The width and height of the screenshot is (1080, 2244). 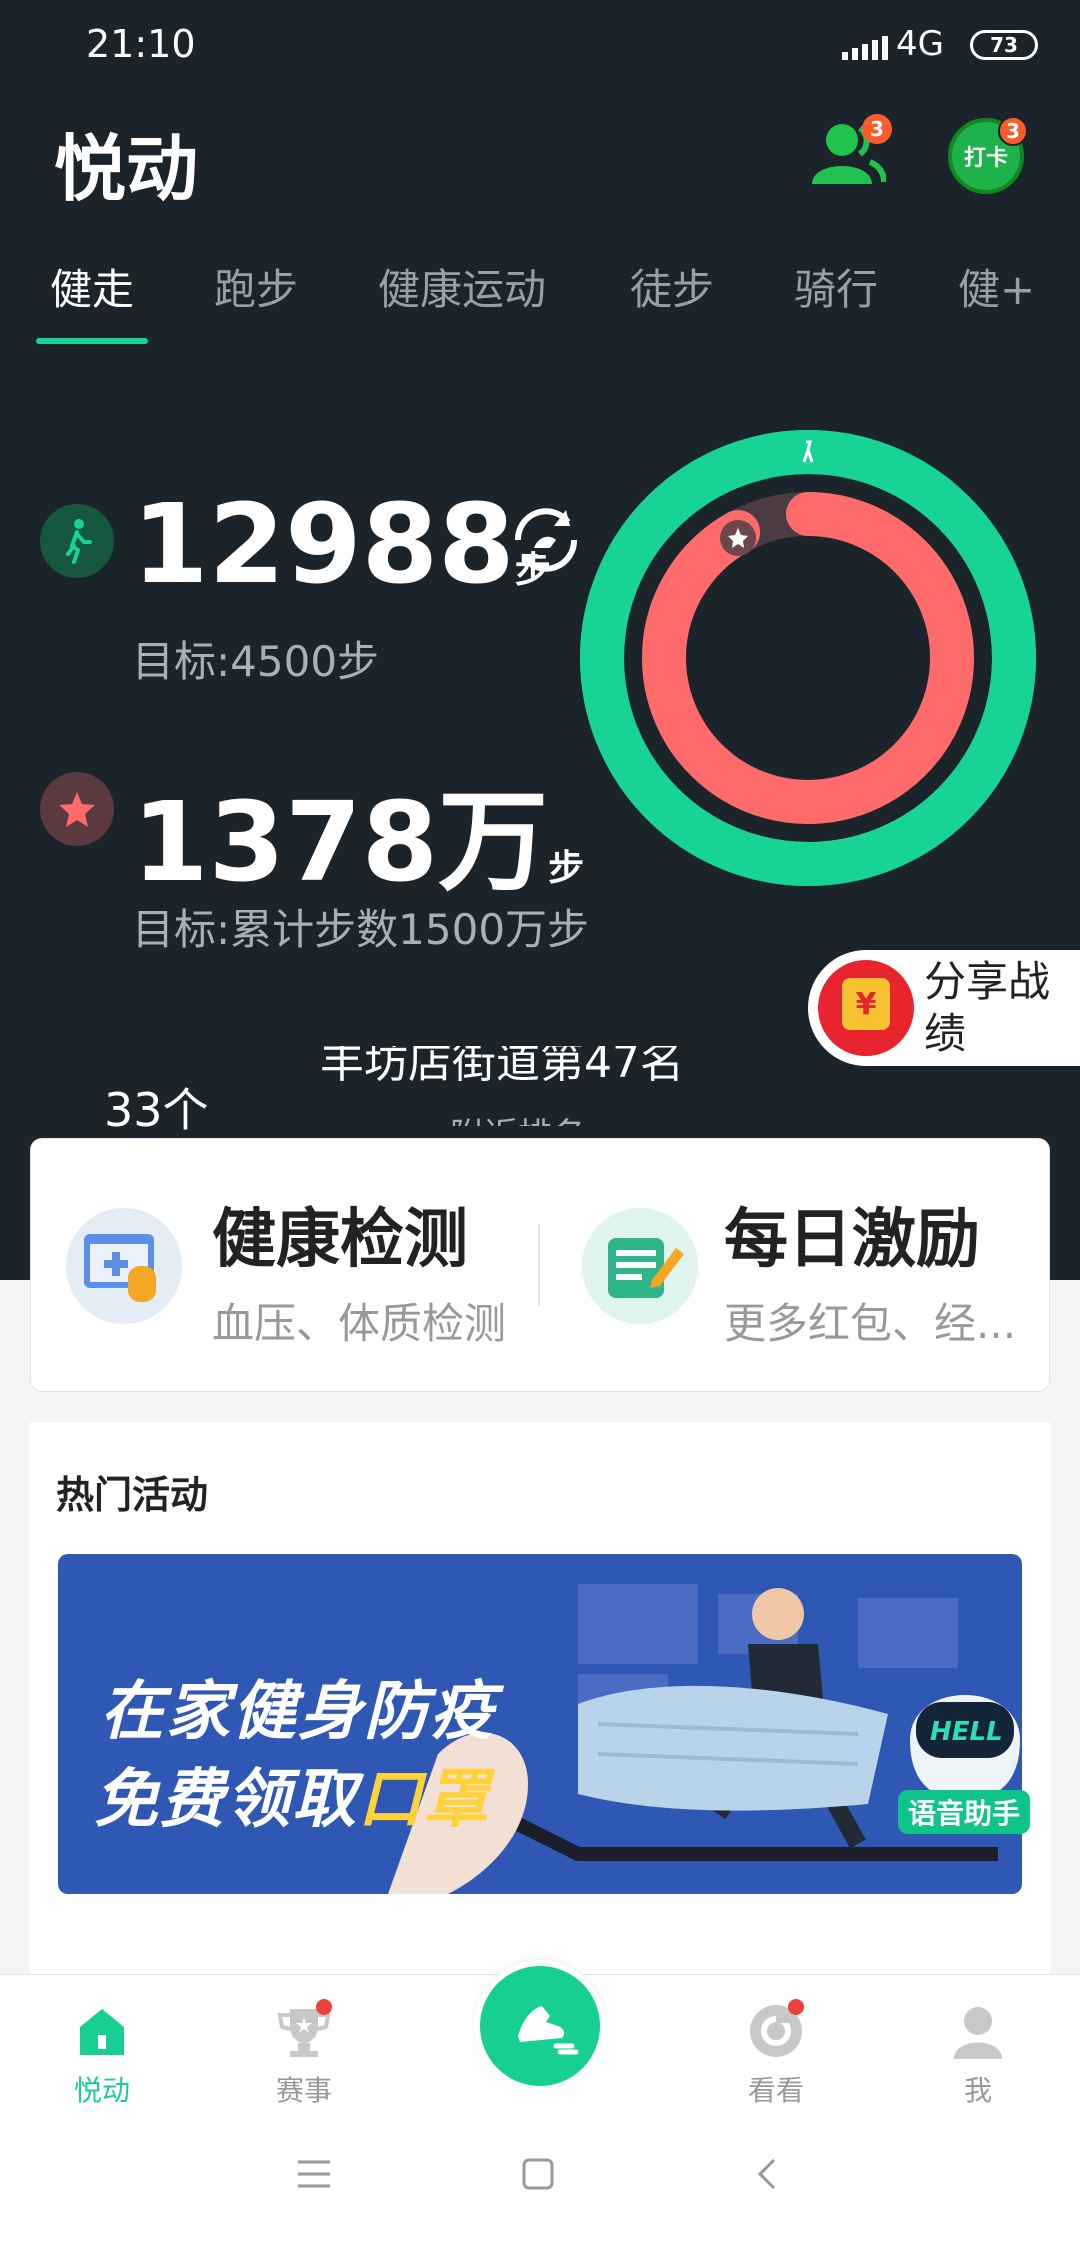 I want to click on count-label: 33个, so click(x=156, y=1110).